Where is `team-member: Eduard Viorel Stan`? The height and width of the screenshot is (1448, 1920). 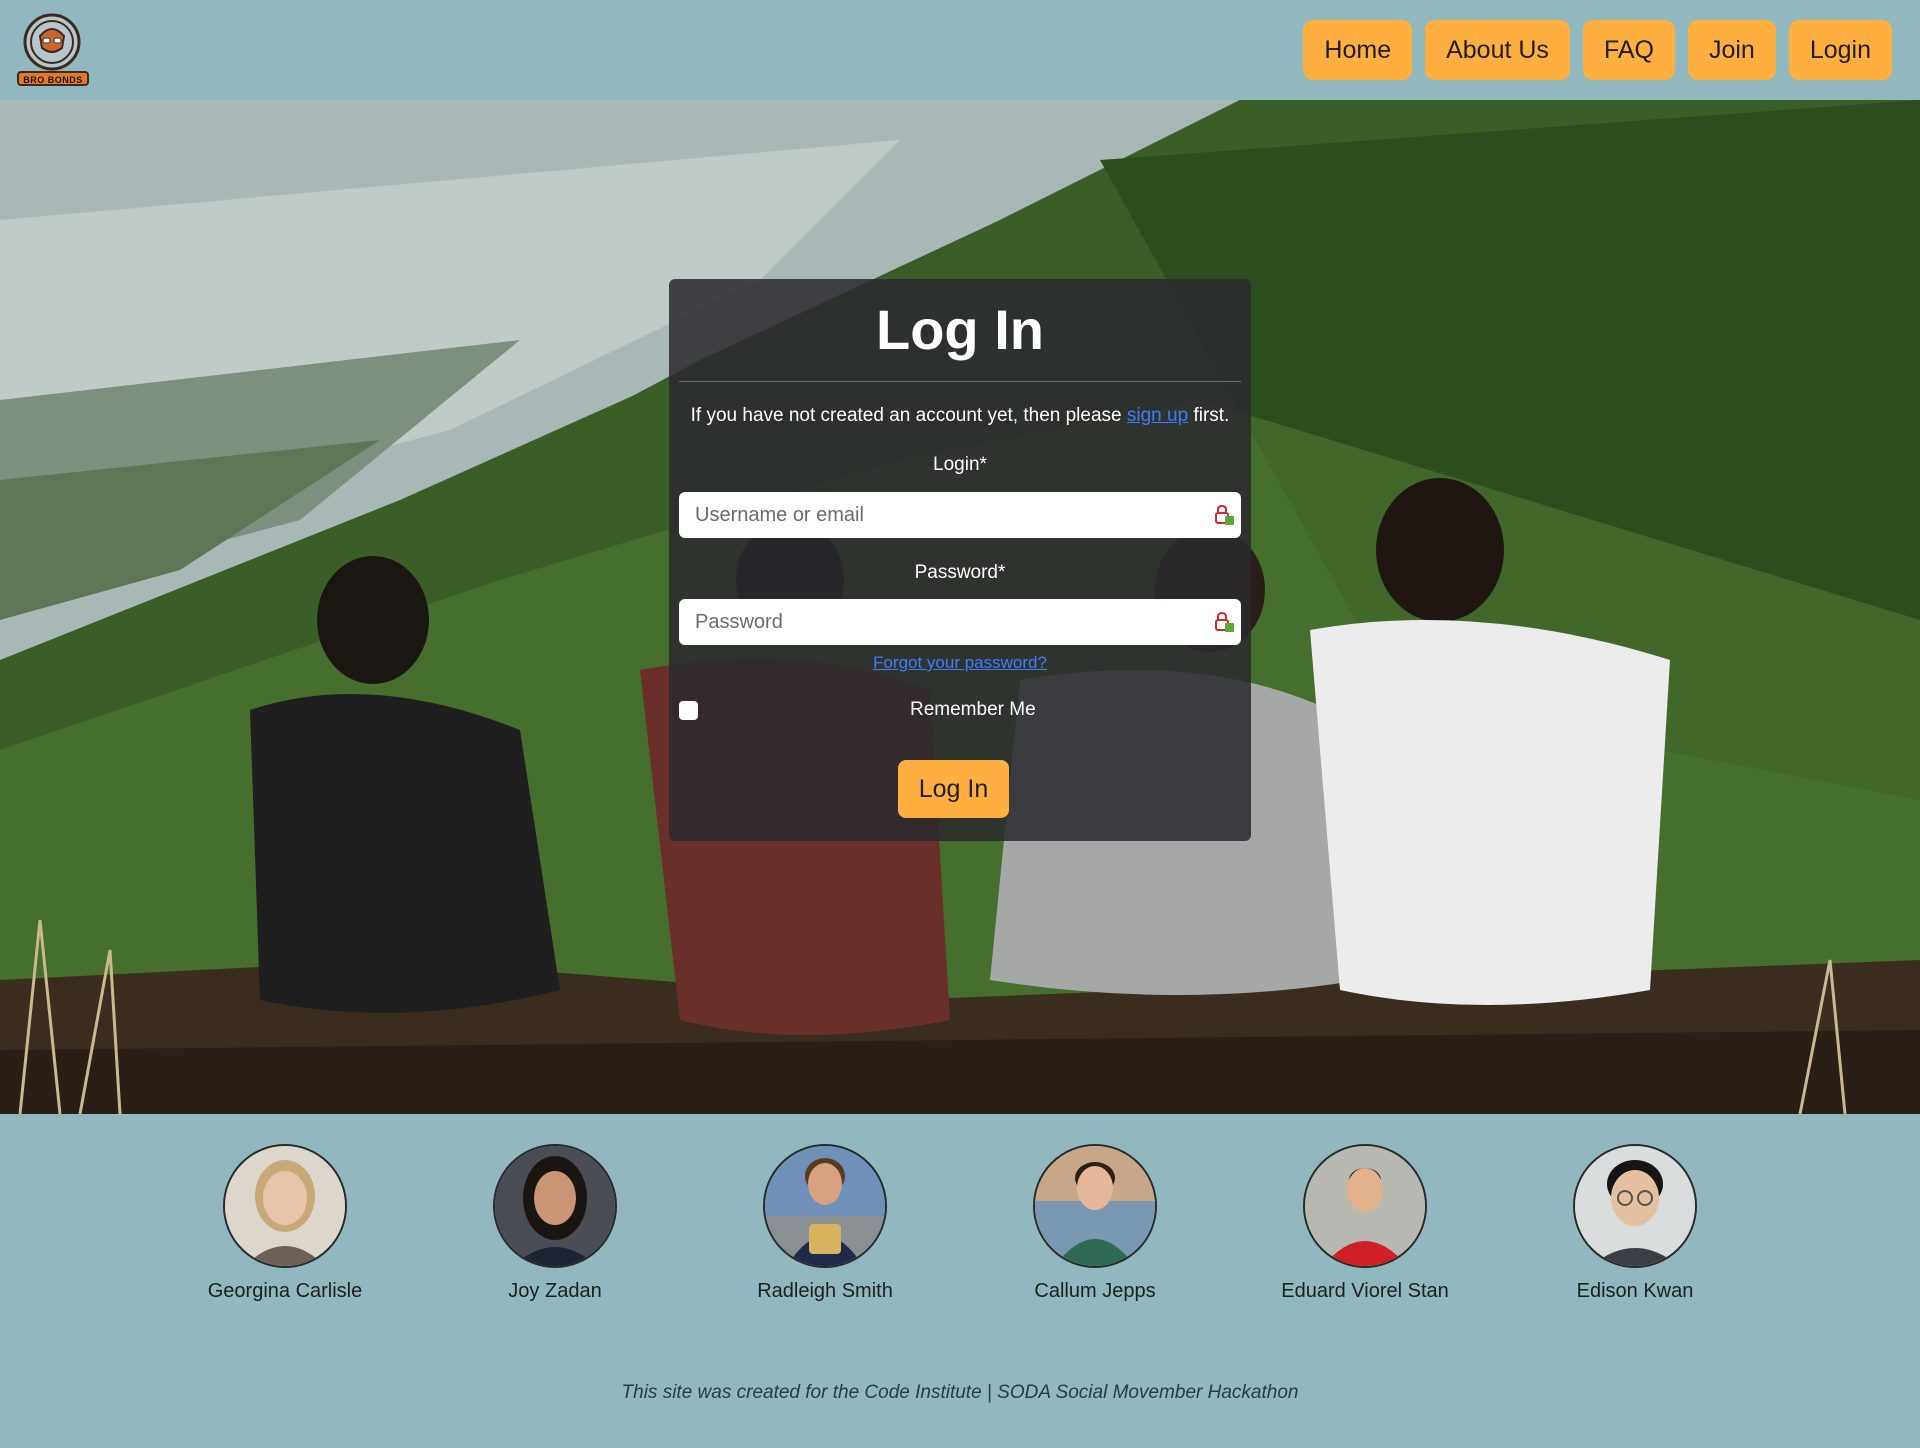 team-member: Eduard Viorel Stan is located at coordinates (1365, 1223).